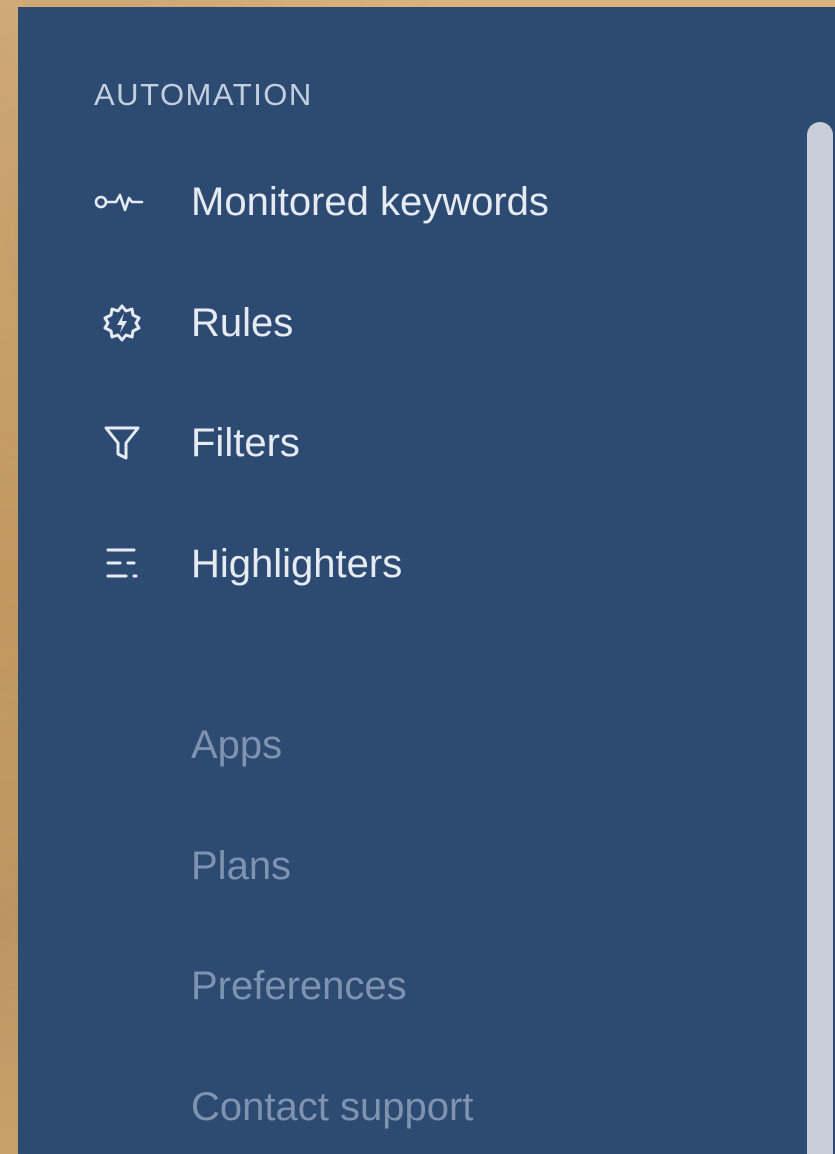 The width and height of the screenshot is (835, 1154). Describe the element at coordinates (398, 866) in the screenshot. I see `sidebar-item-plans: Plans` at that location.